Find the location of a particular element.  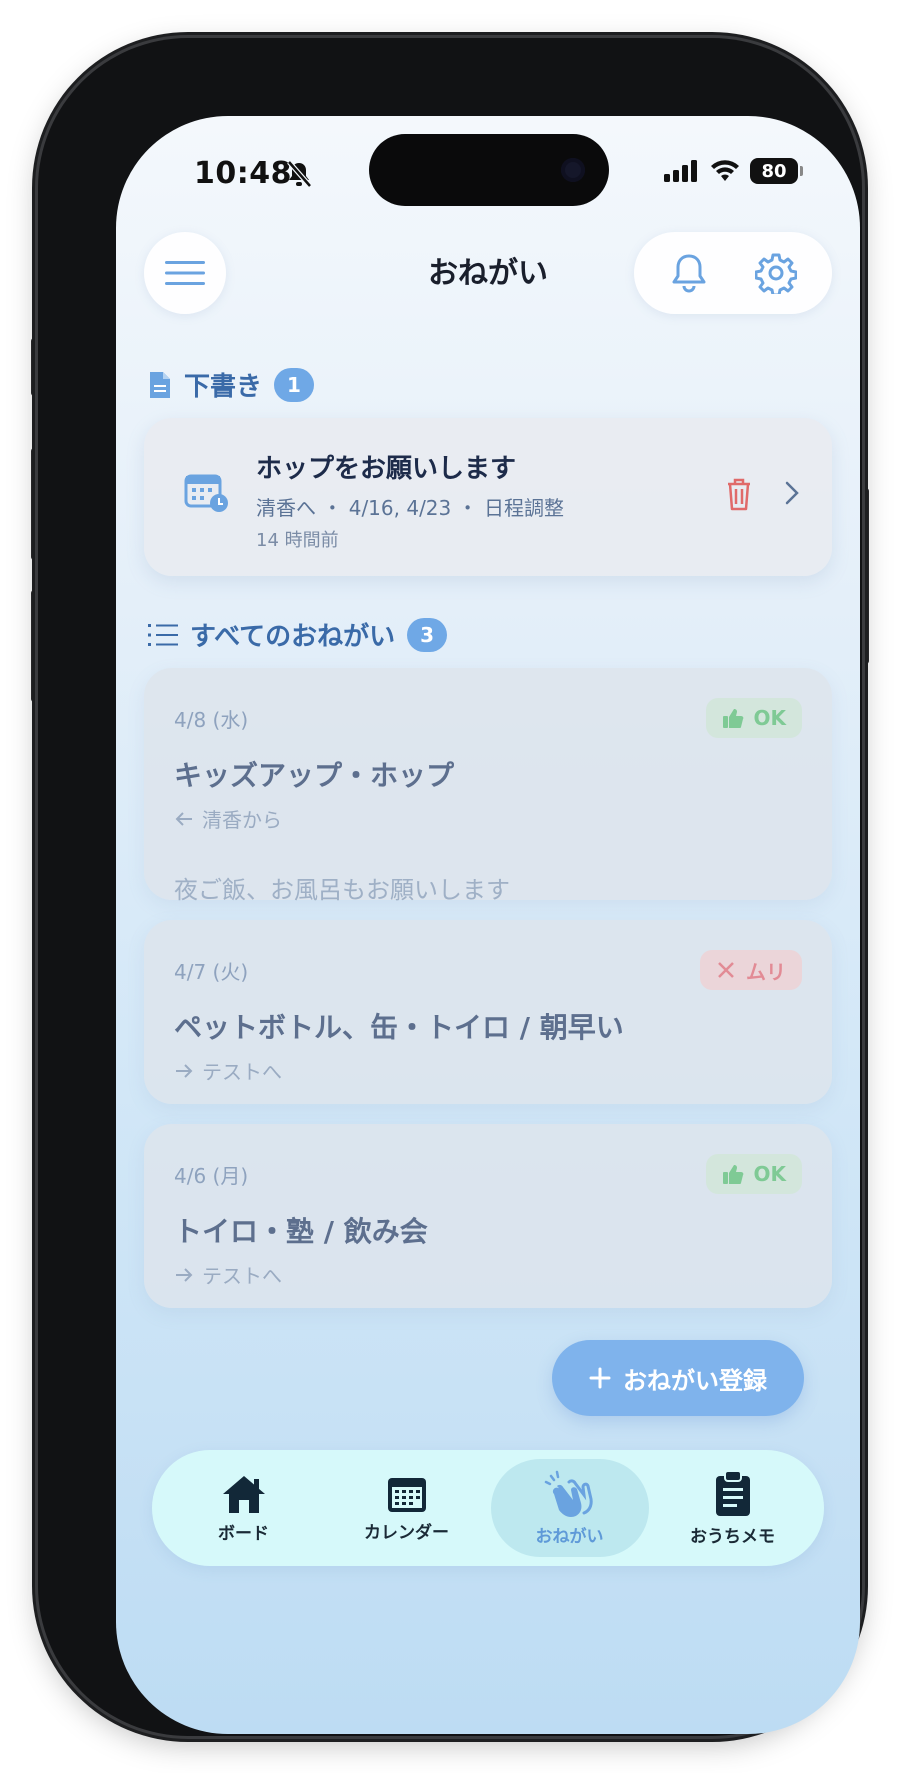

tab-label: おうちメモ is located at coordinates (732, 1536).